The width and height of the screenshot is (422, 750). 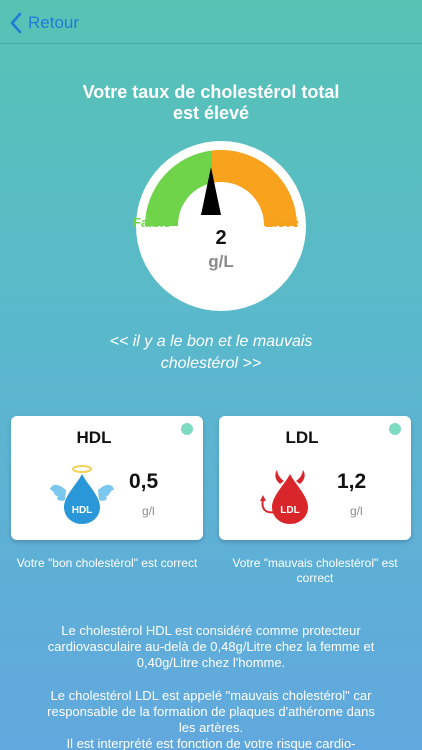 What do you see at coordinates (211, 92) in the screenshot?
I see `page-title-line-1: Votre taux de cholestérol total` at bounding box center [211, 92].